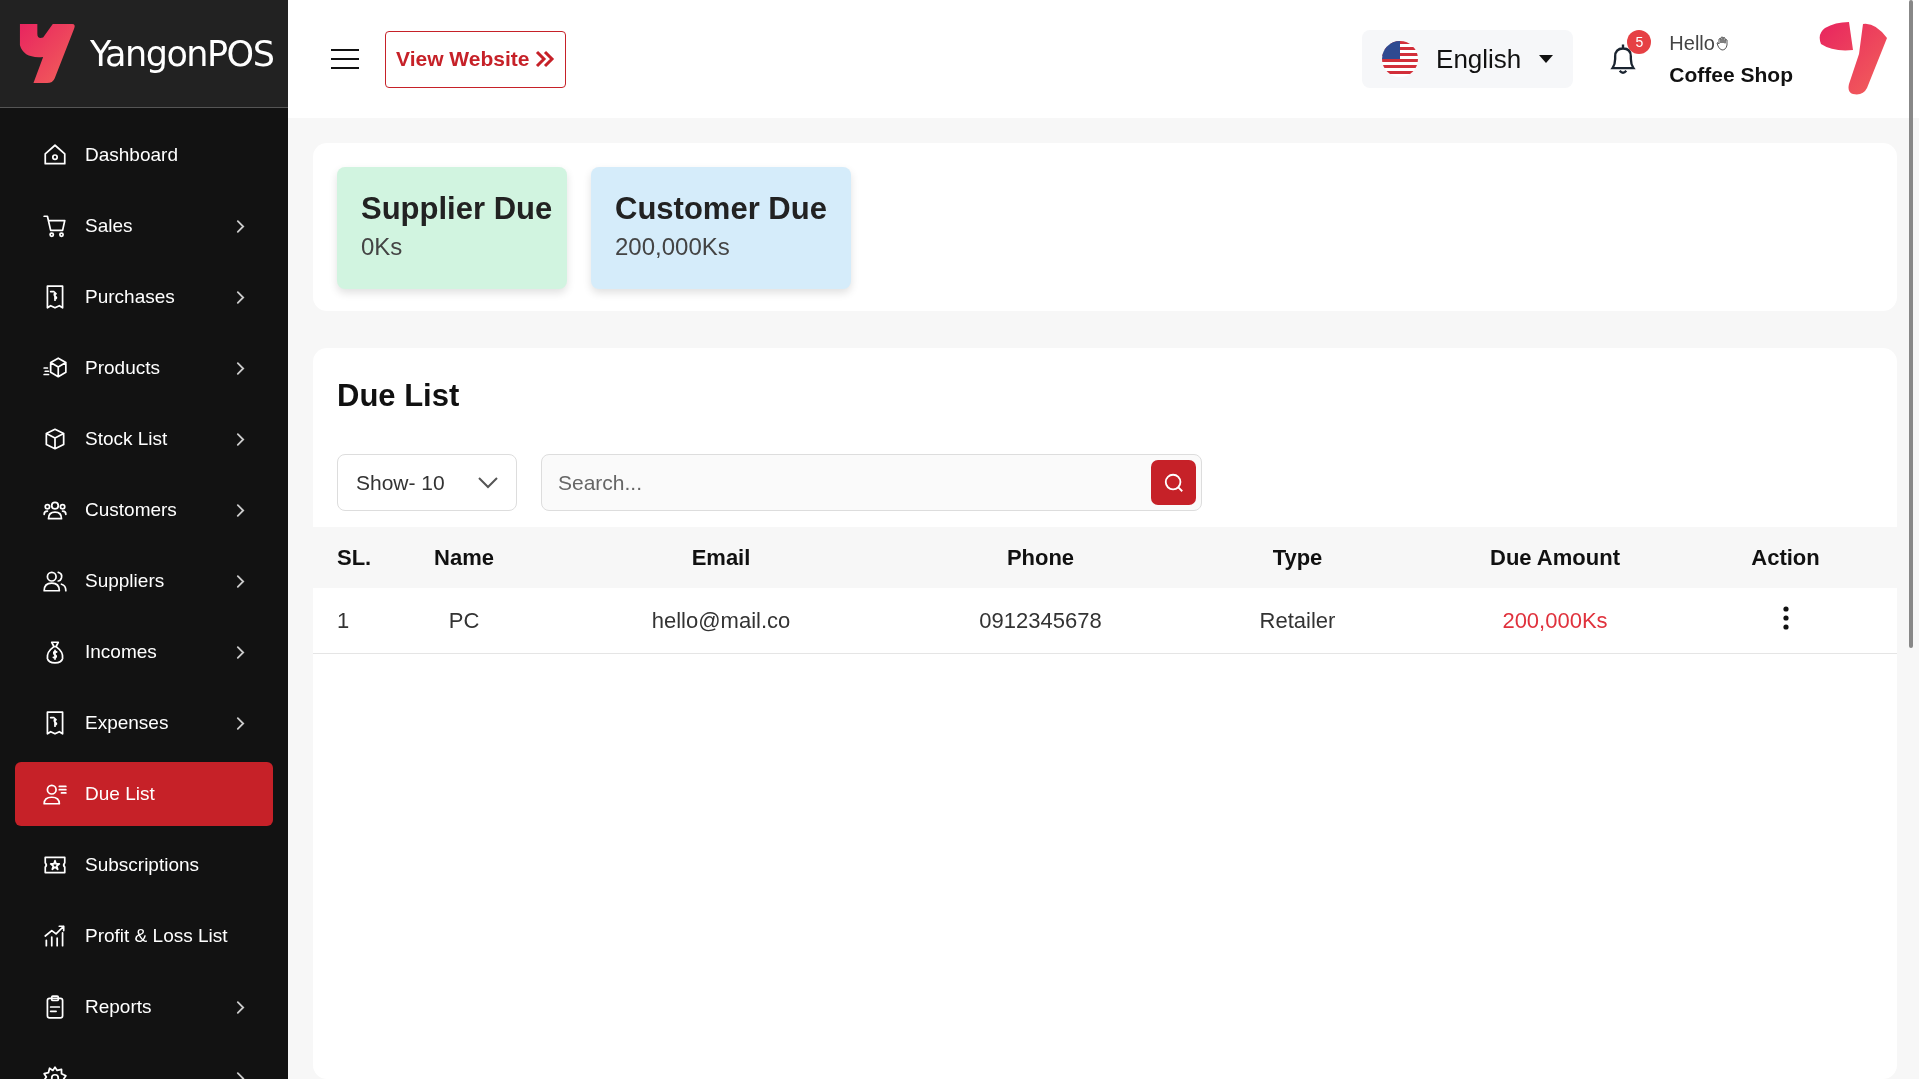 The height and width of the screenshot is (1079, 1919). I want to click on sidebar-item: Due List, so click(144, 794).